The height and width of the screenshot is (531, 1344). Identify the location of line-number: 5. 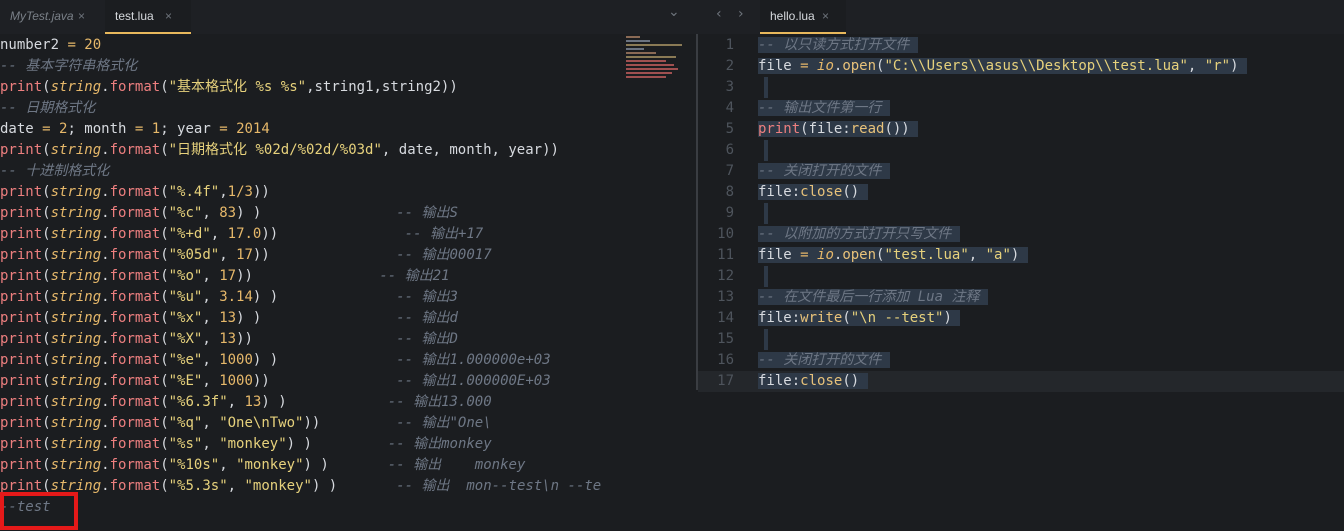
(729, 129).